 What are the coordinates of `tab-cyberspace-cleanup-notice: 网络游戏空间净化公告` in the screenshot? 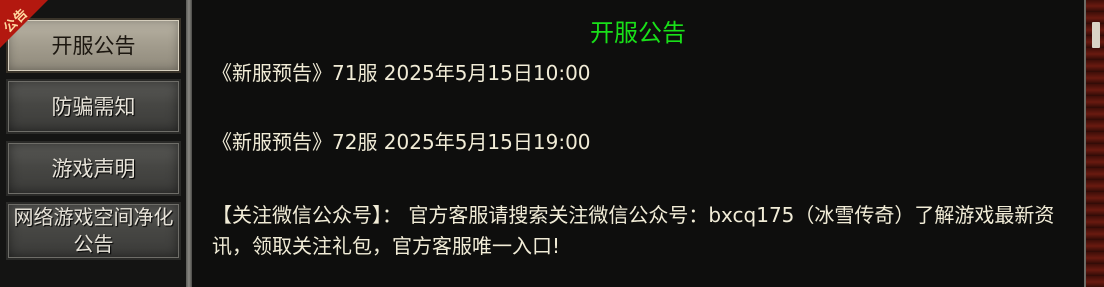 It's located at (93, 231).